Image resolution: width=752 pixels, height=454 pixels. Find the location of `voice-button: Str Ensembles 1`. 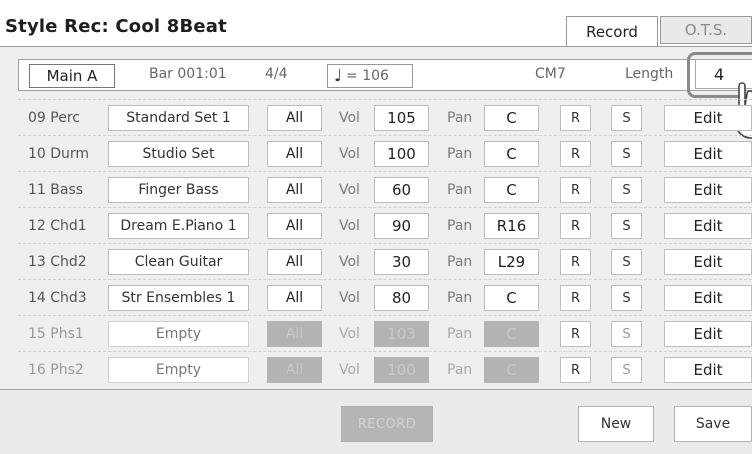

voice-button: Str Ensembles 1 is located at coordinates (178, 298).